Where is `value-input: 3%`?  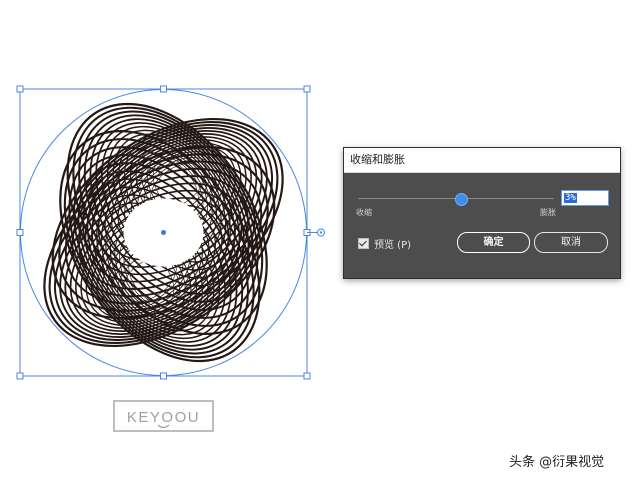
value-input: 3% is located at coordinates (585, 198).